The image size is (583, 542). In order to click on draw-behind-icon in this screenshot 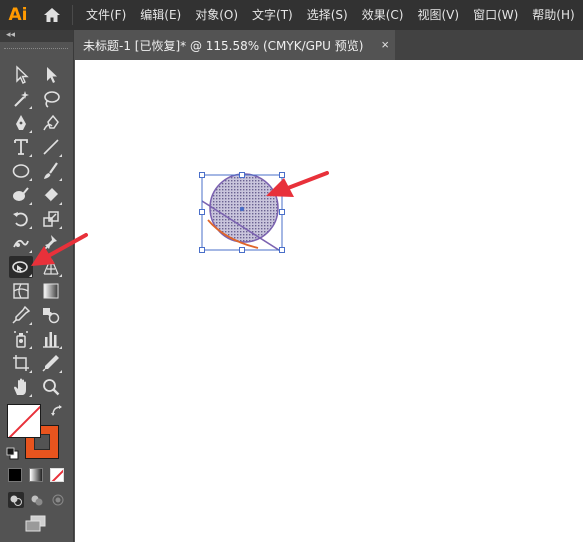, I will do `click(37, 500)`.